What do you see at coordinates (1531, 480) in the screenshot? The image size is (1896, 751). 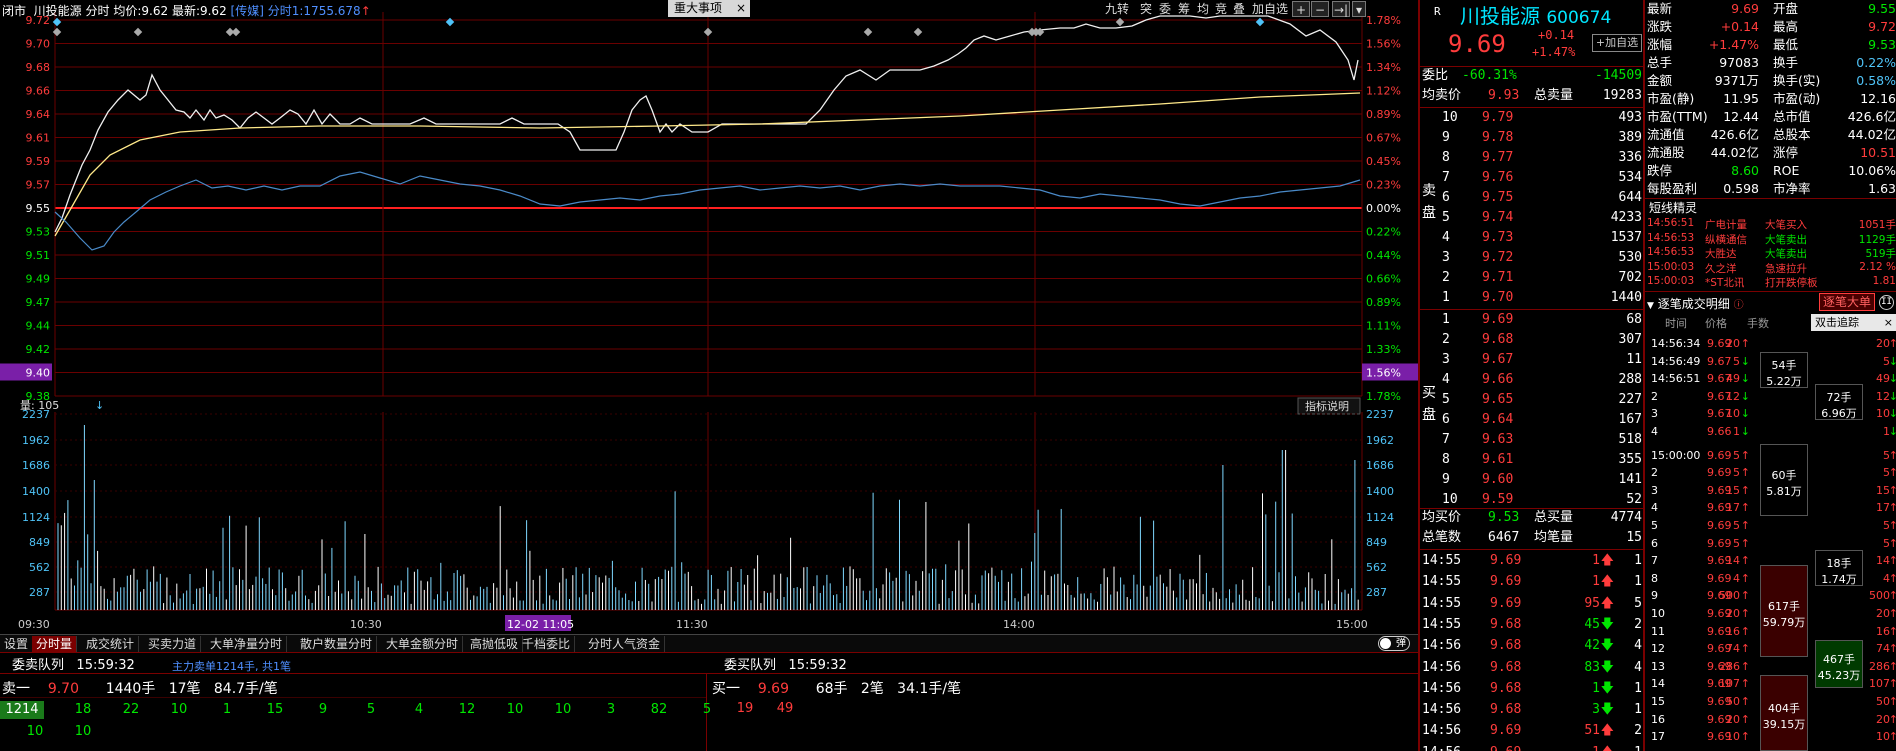 I see `order-level-row: 9 9.60 141` at bounding box center [1531, 480].